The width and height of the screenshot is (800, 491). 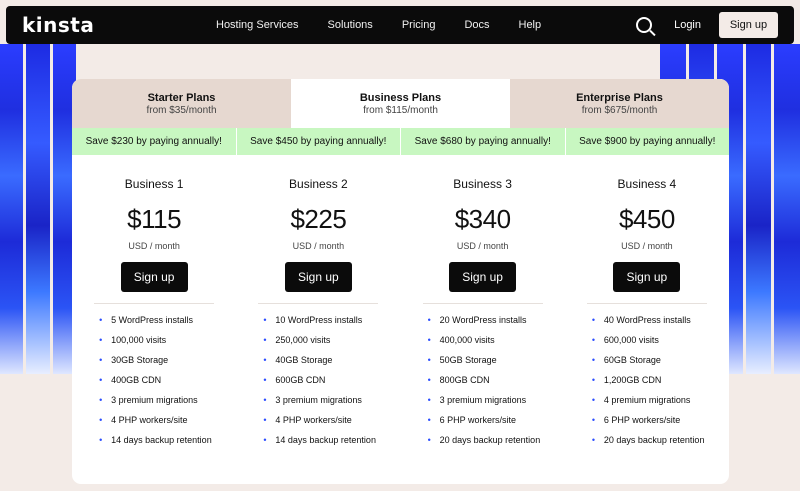 I want to click on tab-subtitle: from $35/month, so click(x=181, y=110).